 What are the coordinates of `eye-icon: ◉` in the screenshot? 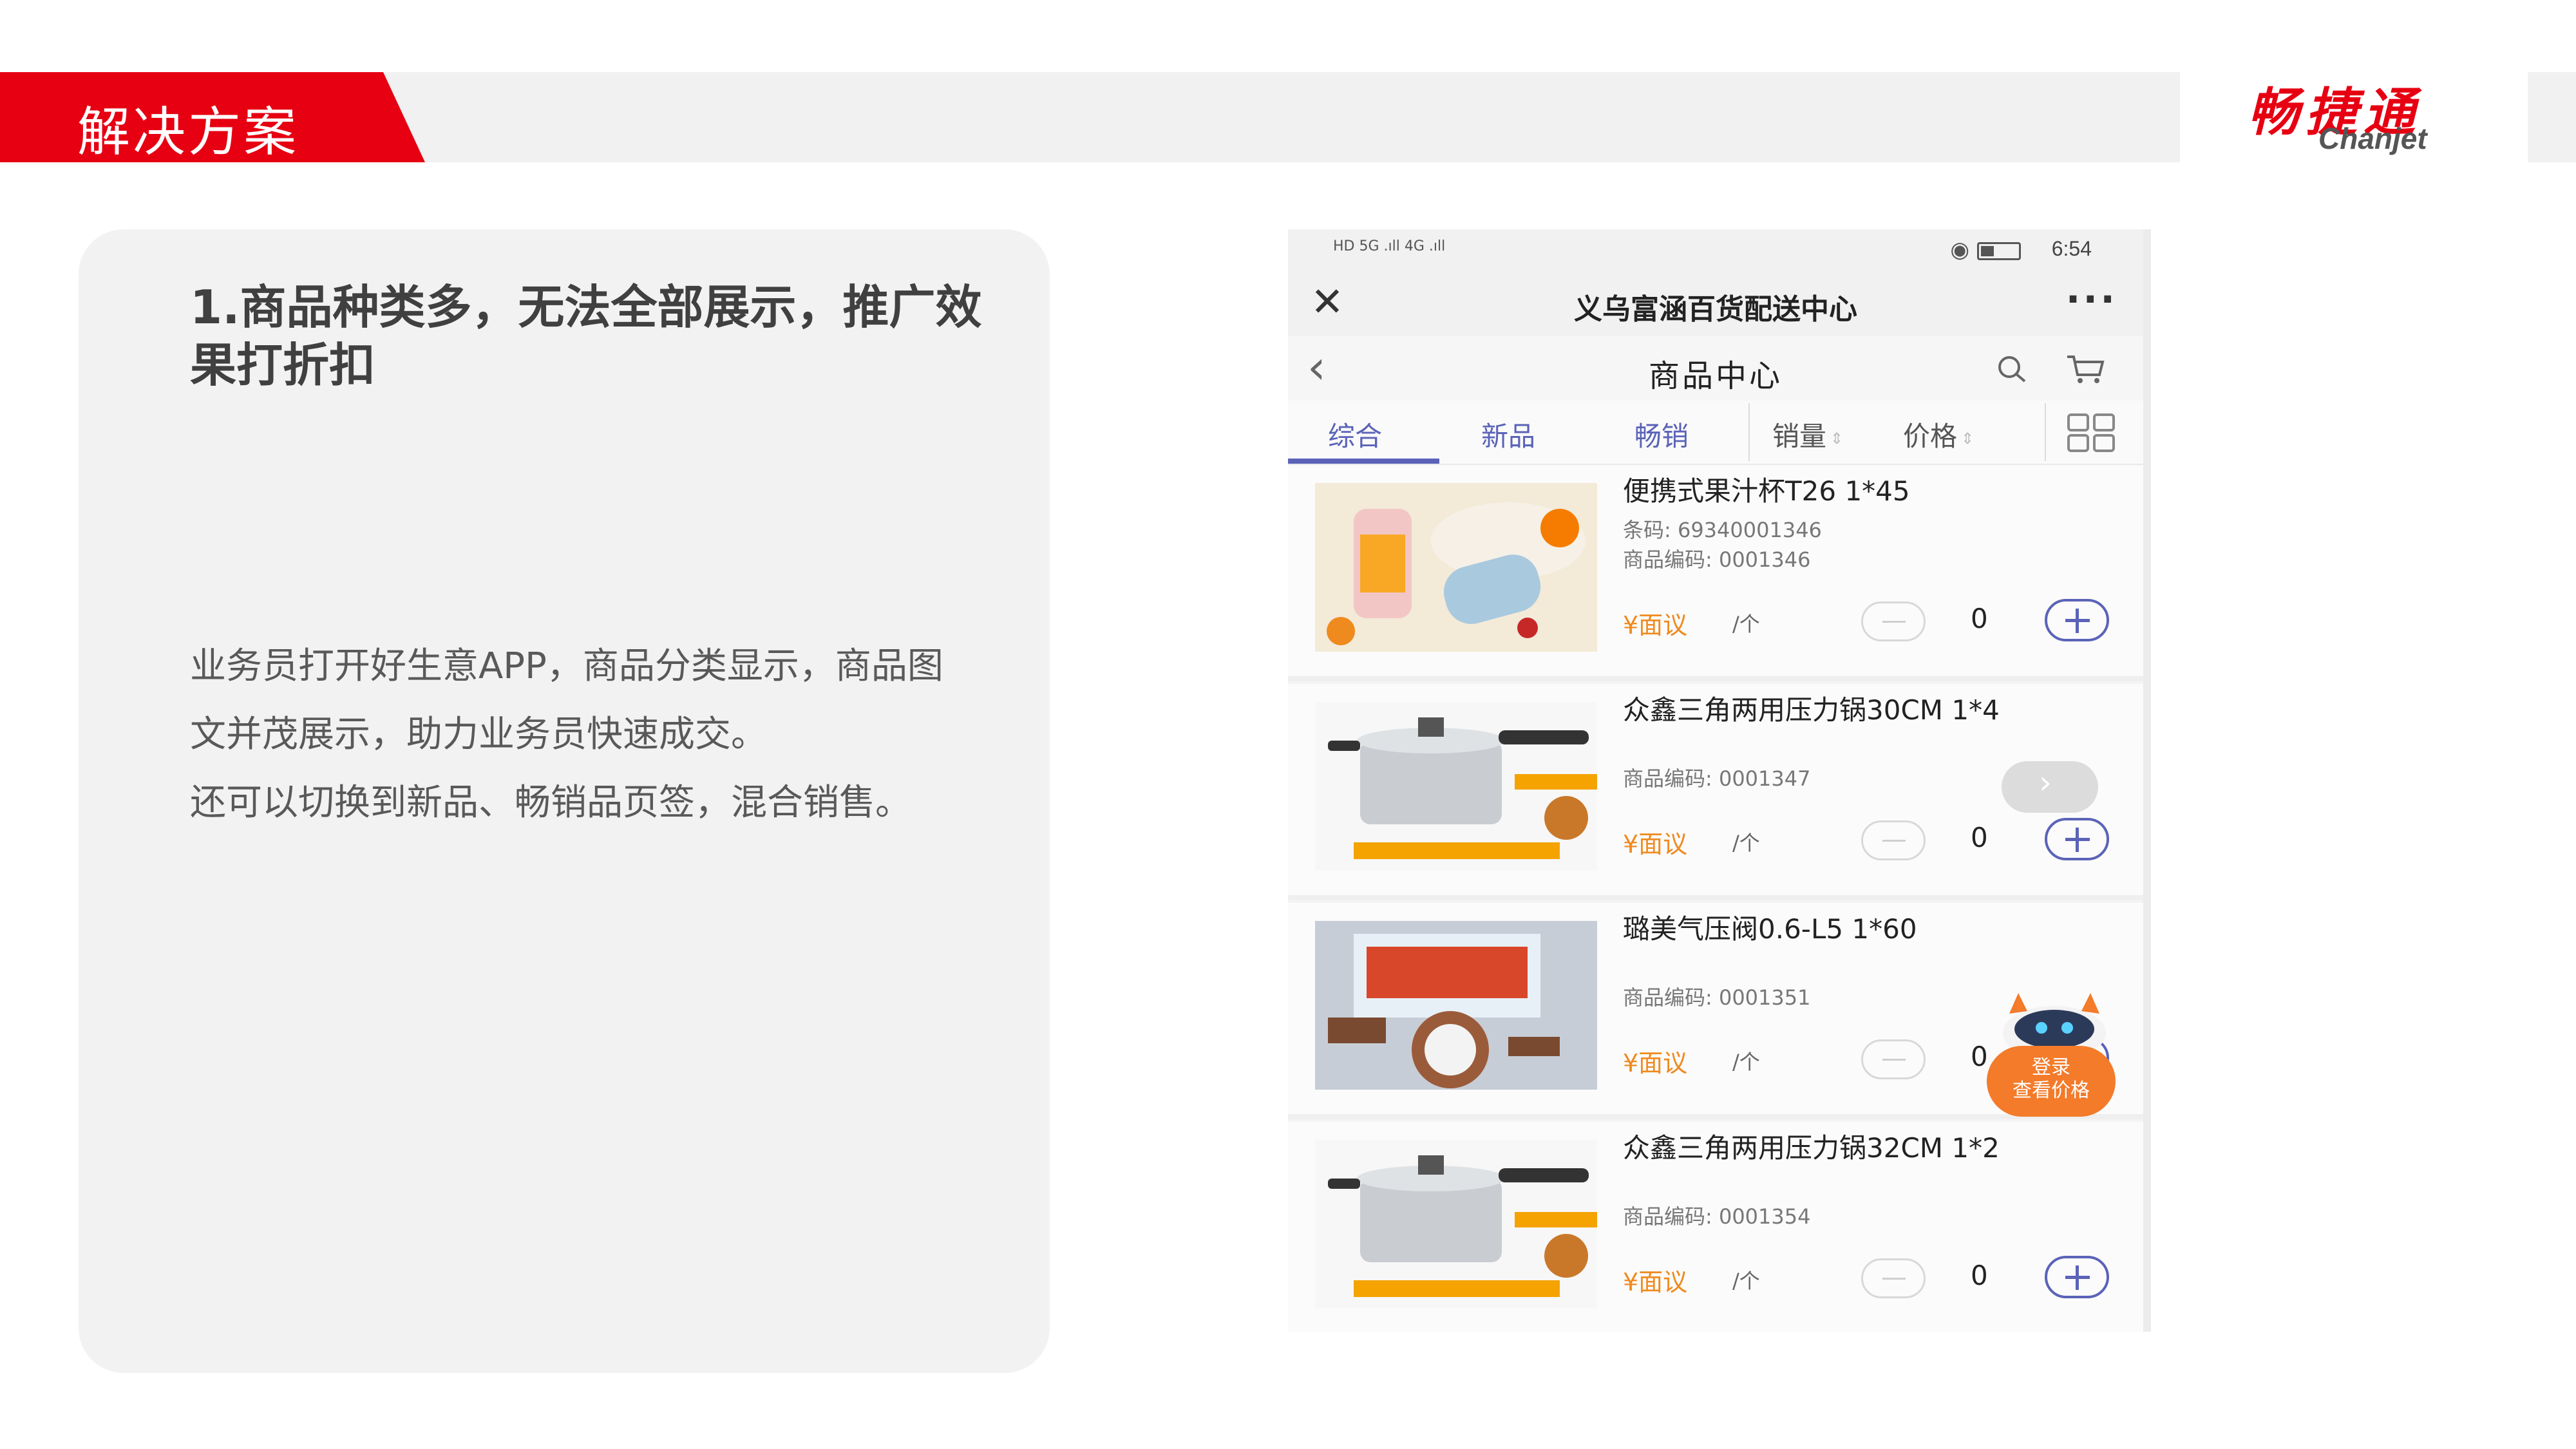 It's located at (1960, 250).